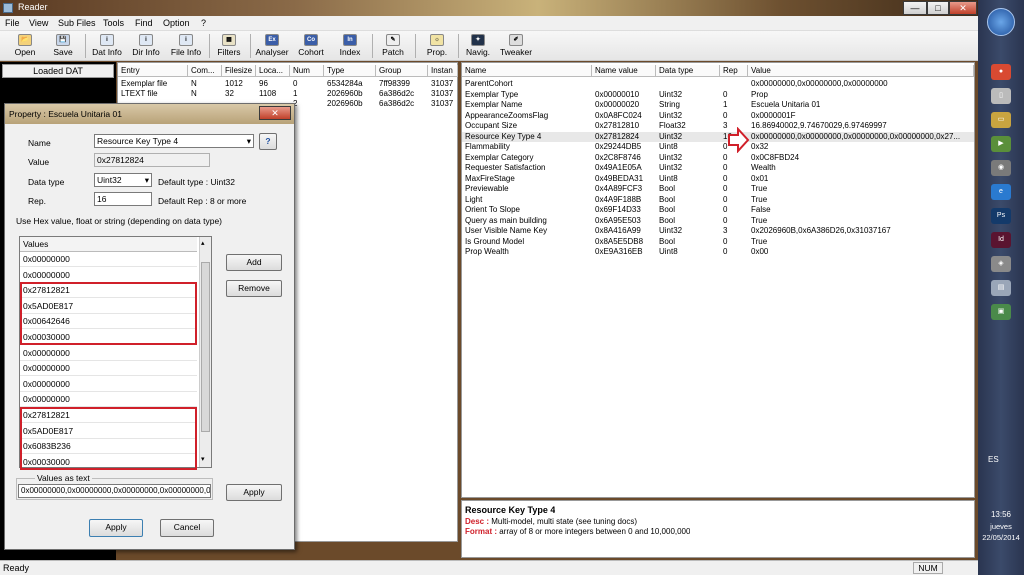  What do you see at coordinates (626, 95) in the screenshot?
I see `property-cell: 0x00000010` at bounding box center [626, 95].